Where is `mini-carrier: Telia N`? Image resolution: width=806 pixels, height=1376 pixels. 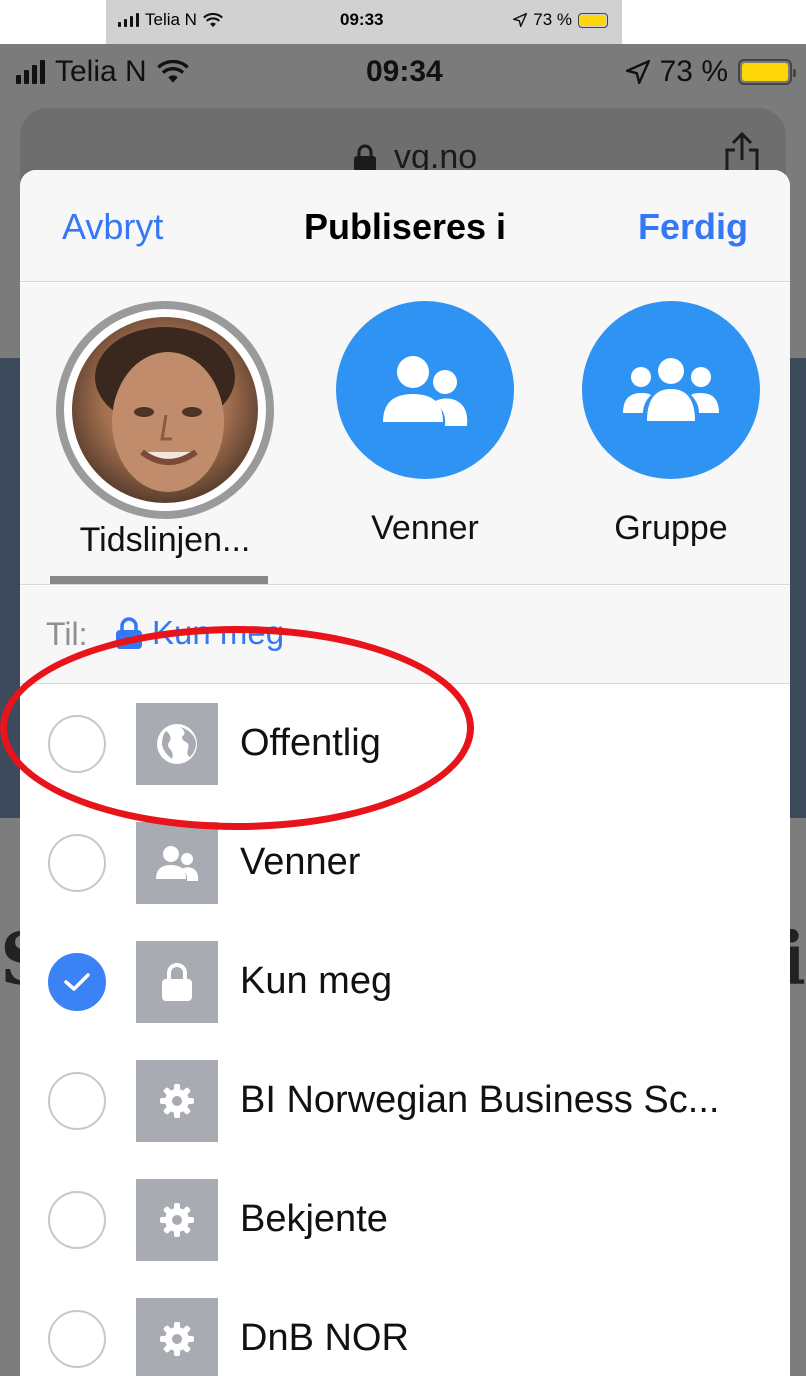
mini-carrier: Telia N is located at coordinates (170, 20).